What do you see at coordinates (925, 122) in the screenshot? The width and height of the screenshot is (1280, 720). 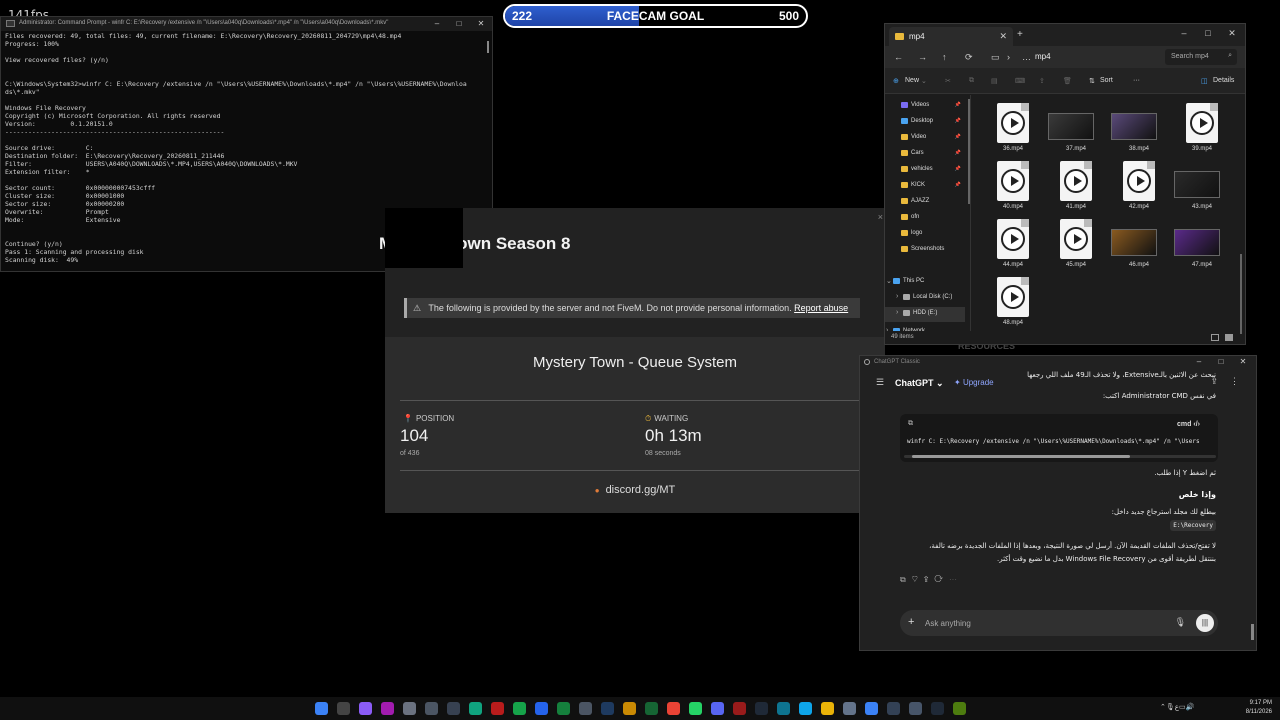 I see `sidebar-item-desktop: Desktop 📌` at bounding box center [925, 122].